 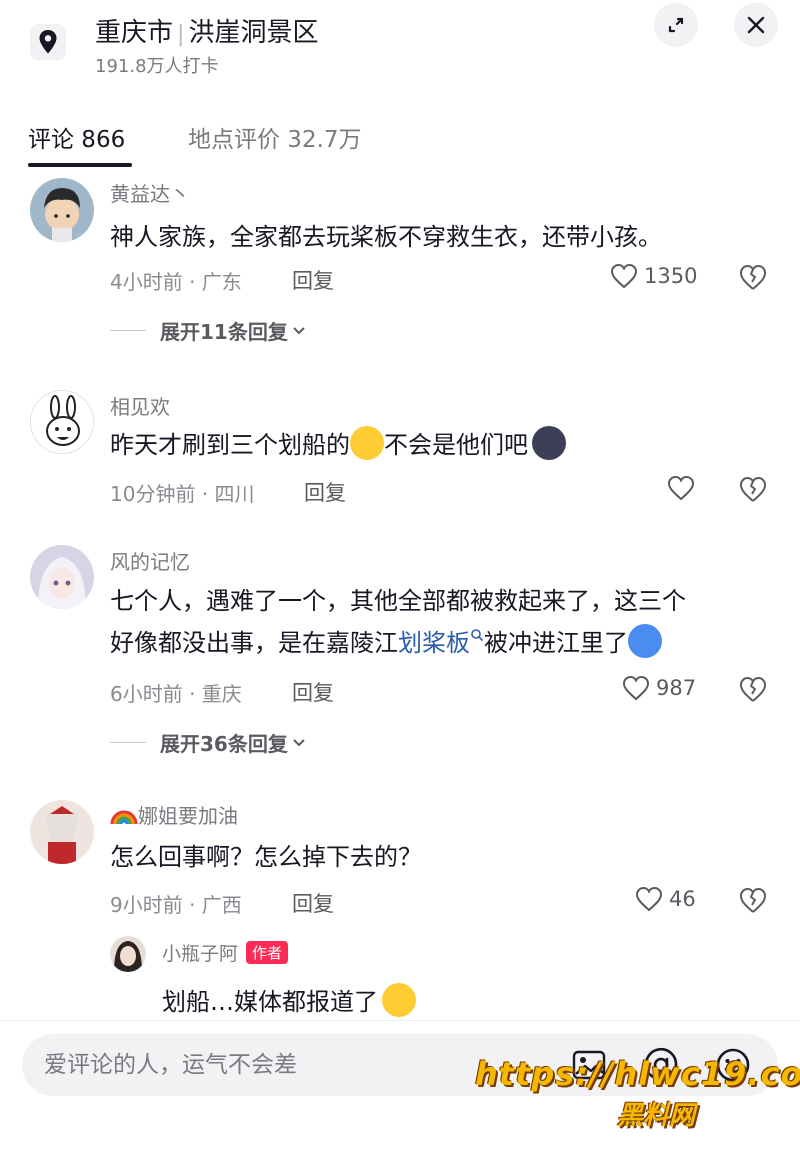 I want to click on like-button, so click(x=684, y=488).